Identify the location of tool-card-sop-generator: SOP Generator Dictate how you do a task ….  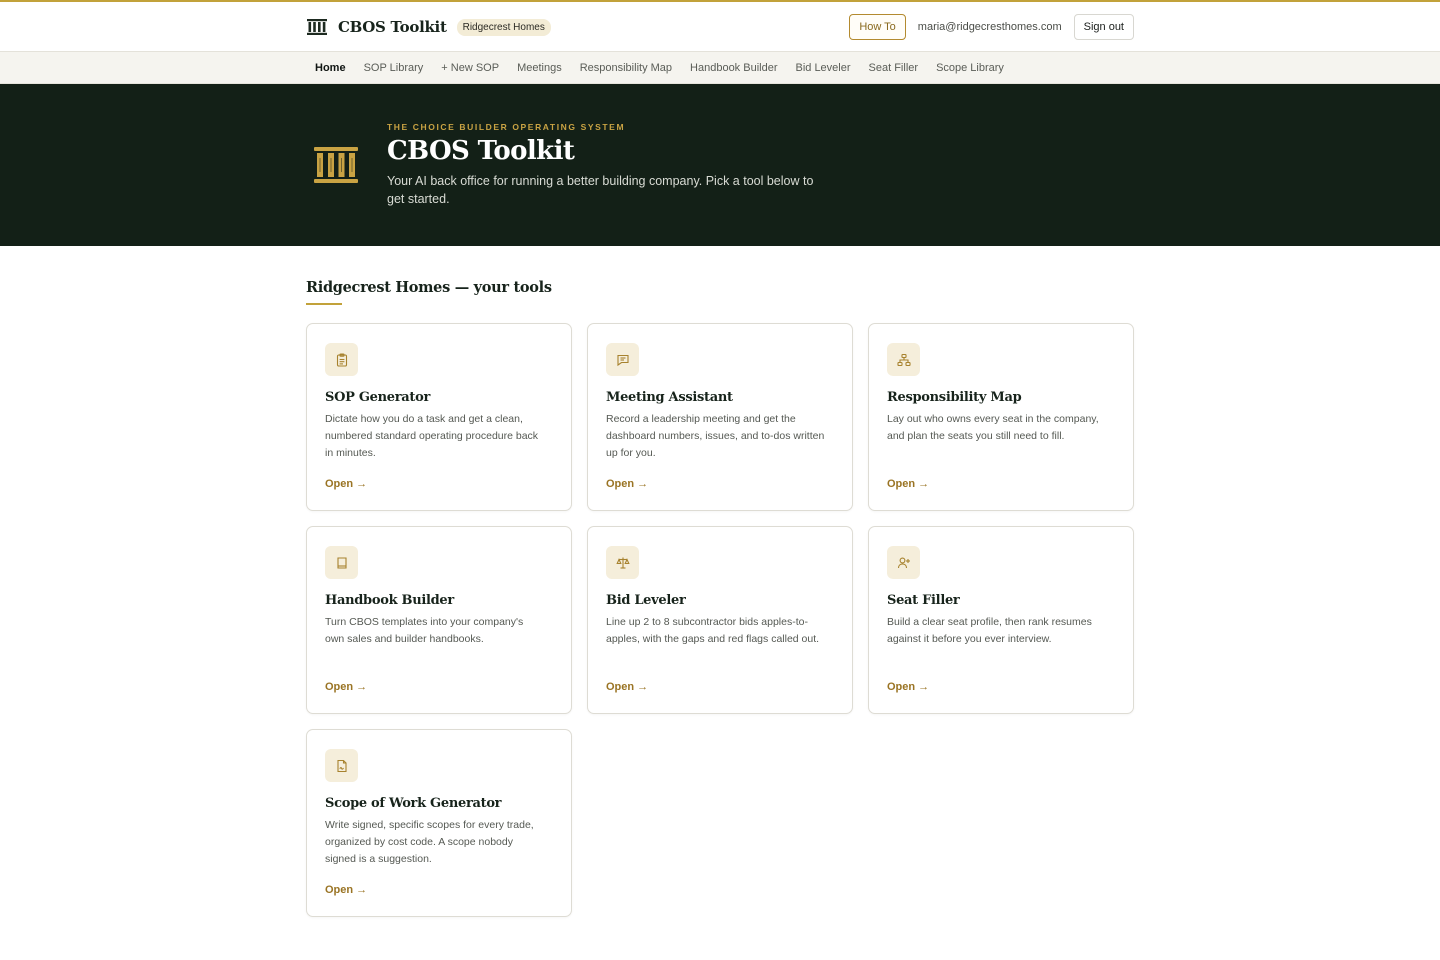
(439, 417).